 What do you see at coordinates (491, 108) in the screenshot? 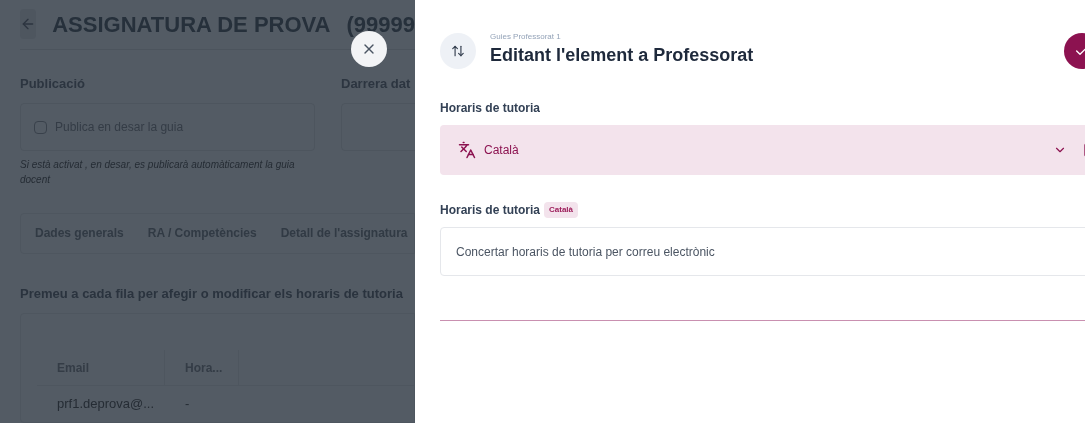
I see `section-label: Horaris de tutoria` at bounding box center [491, 108].